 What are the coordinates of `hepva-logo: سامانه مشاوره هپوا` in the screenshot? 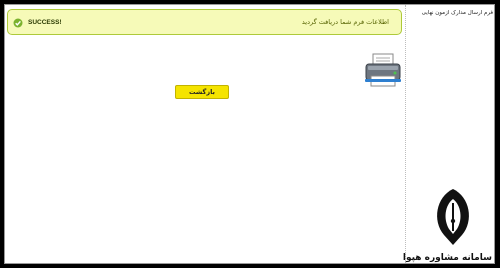 It's located at (447, 225).